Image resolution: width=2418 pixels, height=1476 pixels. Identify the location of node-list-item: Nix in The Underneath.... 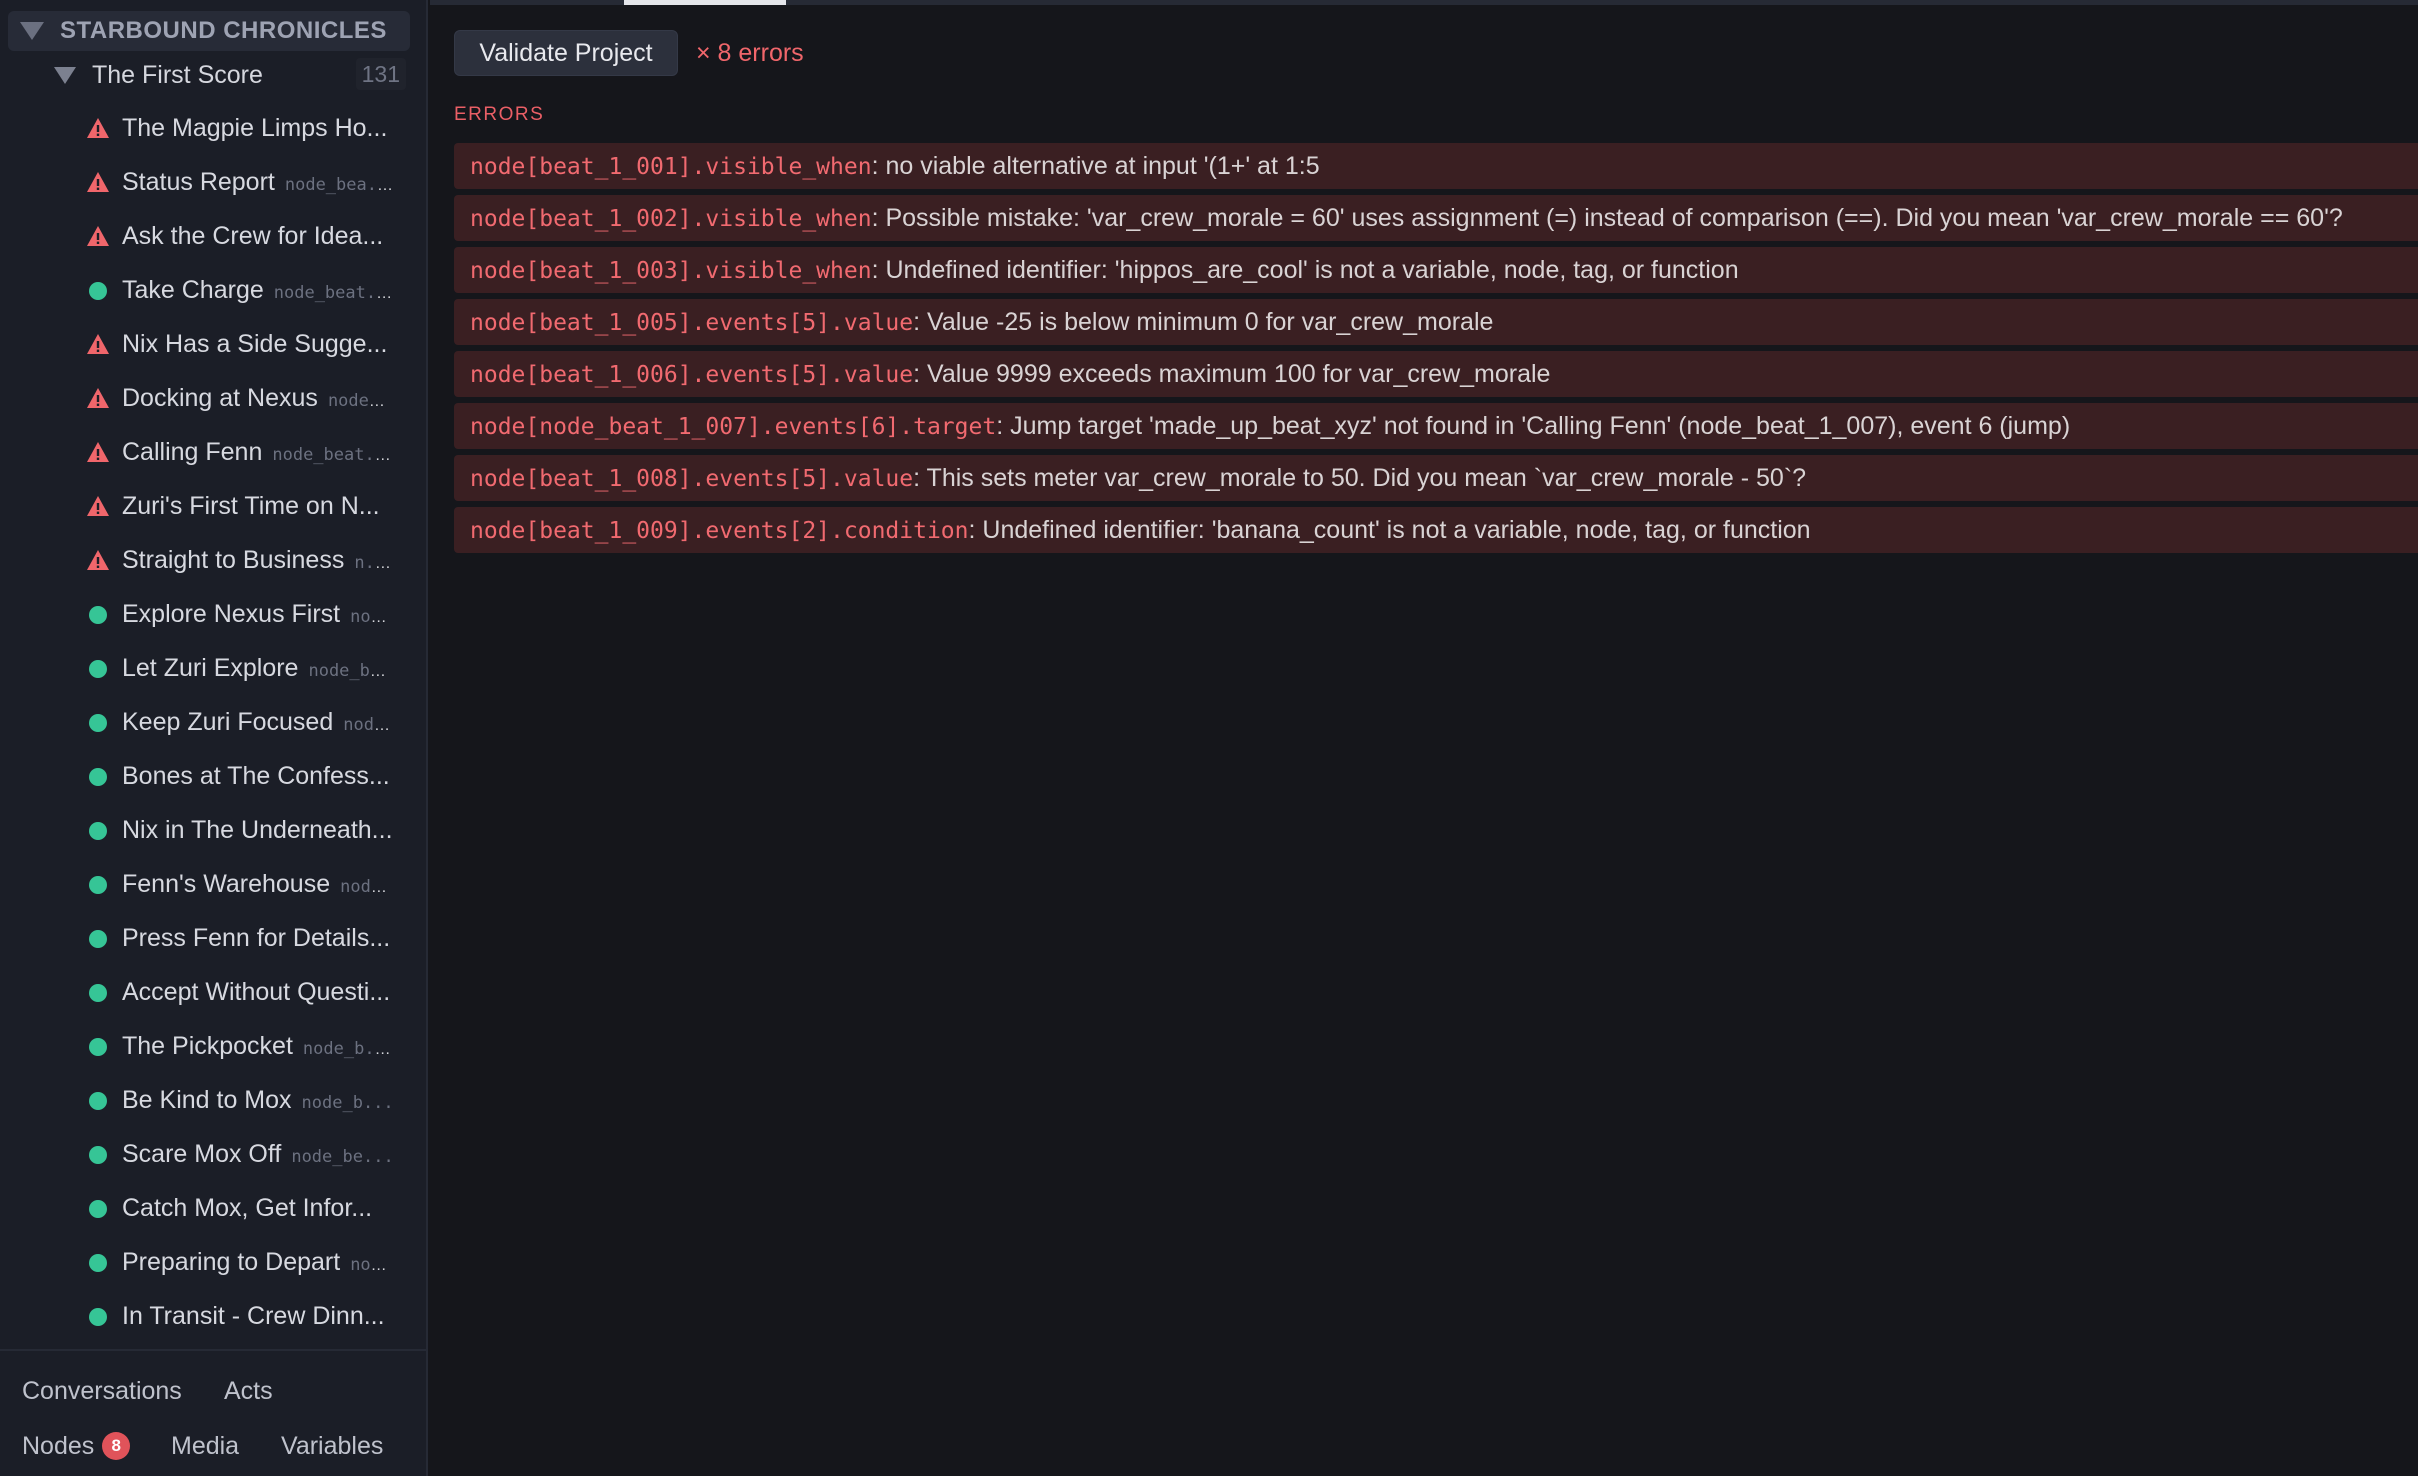
(214, 830).